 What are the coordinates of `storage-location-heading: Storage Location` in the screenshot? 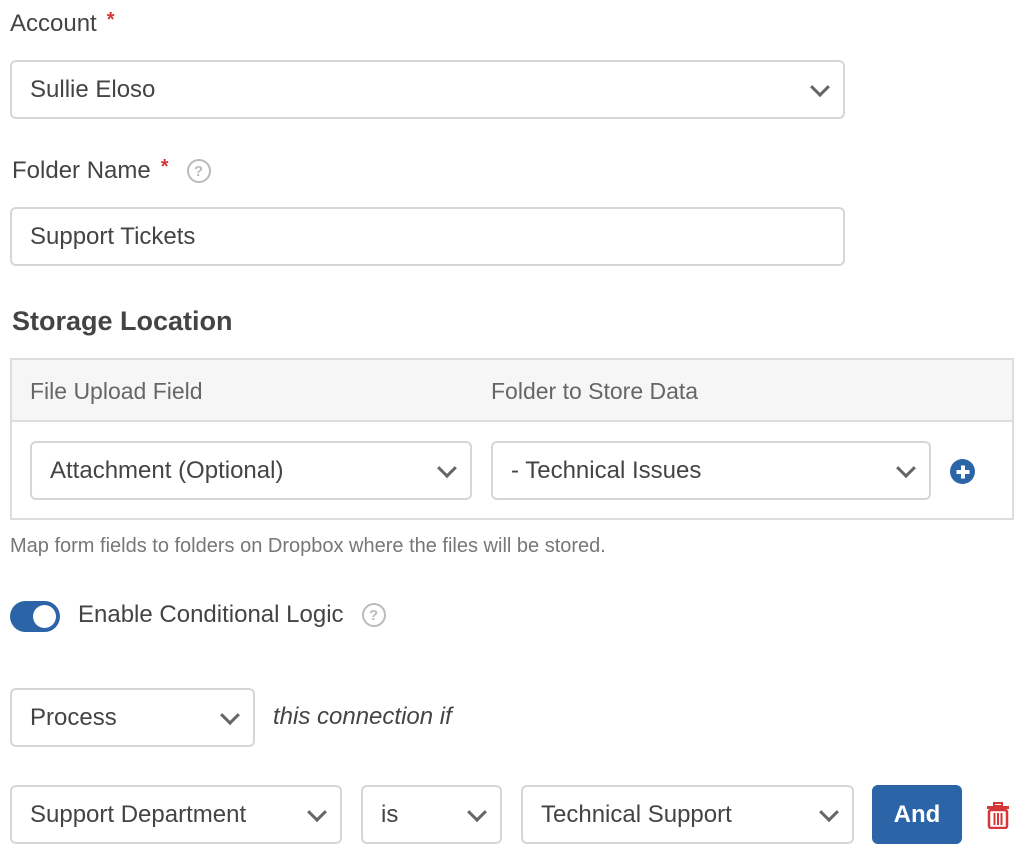 It's located at (122, 321).